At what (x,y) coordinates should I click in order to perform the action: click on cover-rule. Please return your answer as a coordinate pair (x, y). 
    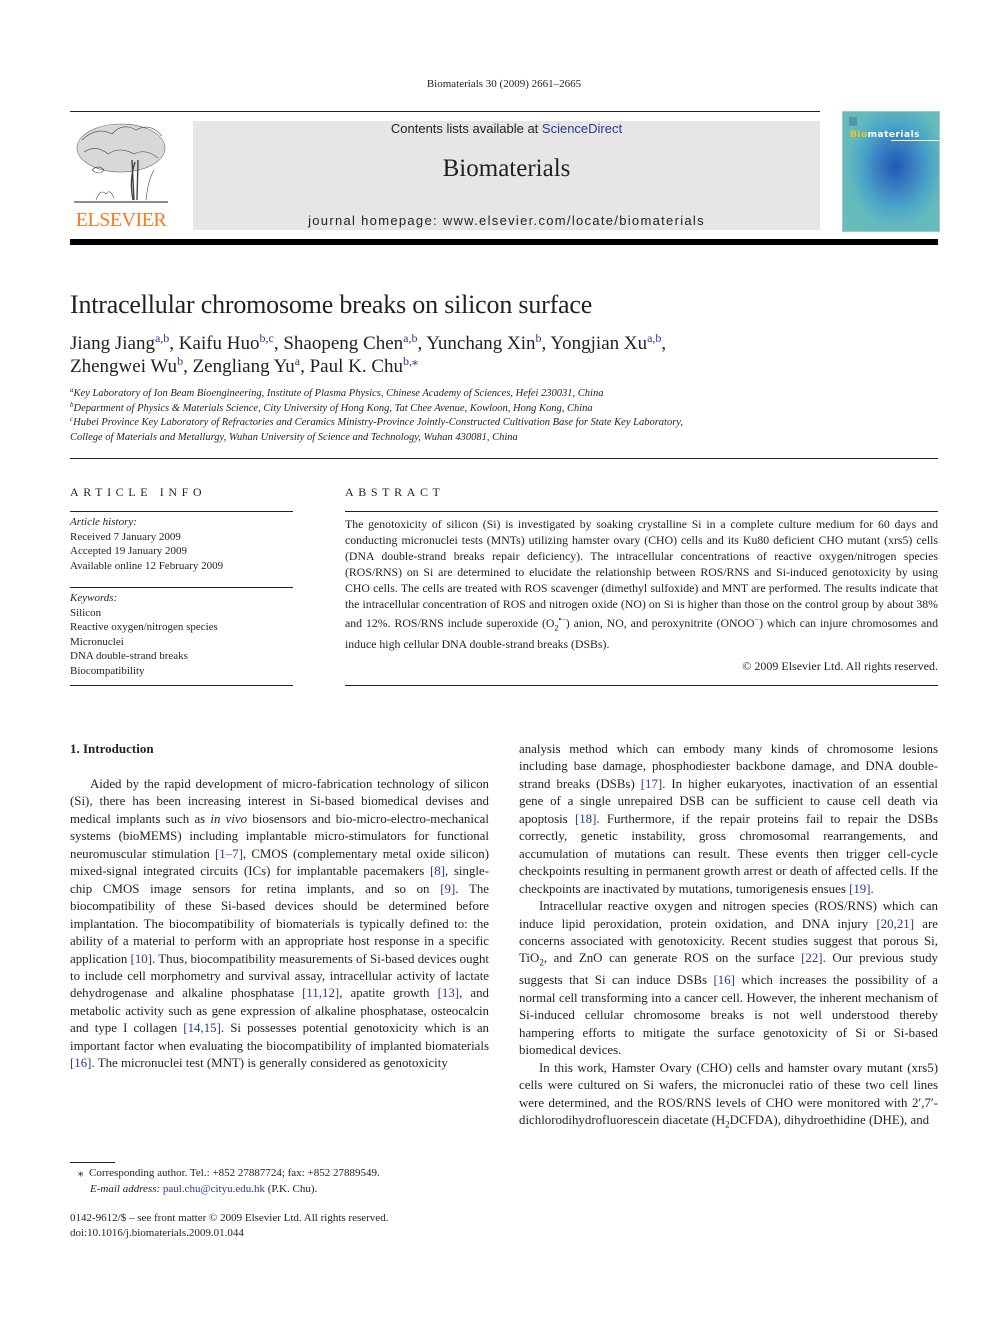
    Looking at the image, I should click on (915, 140).